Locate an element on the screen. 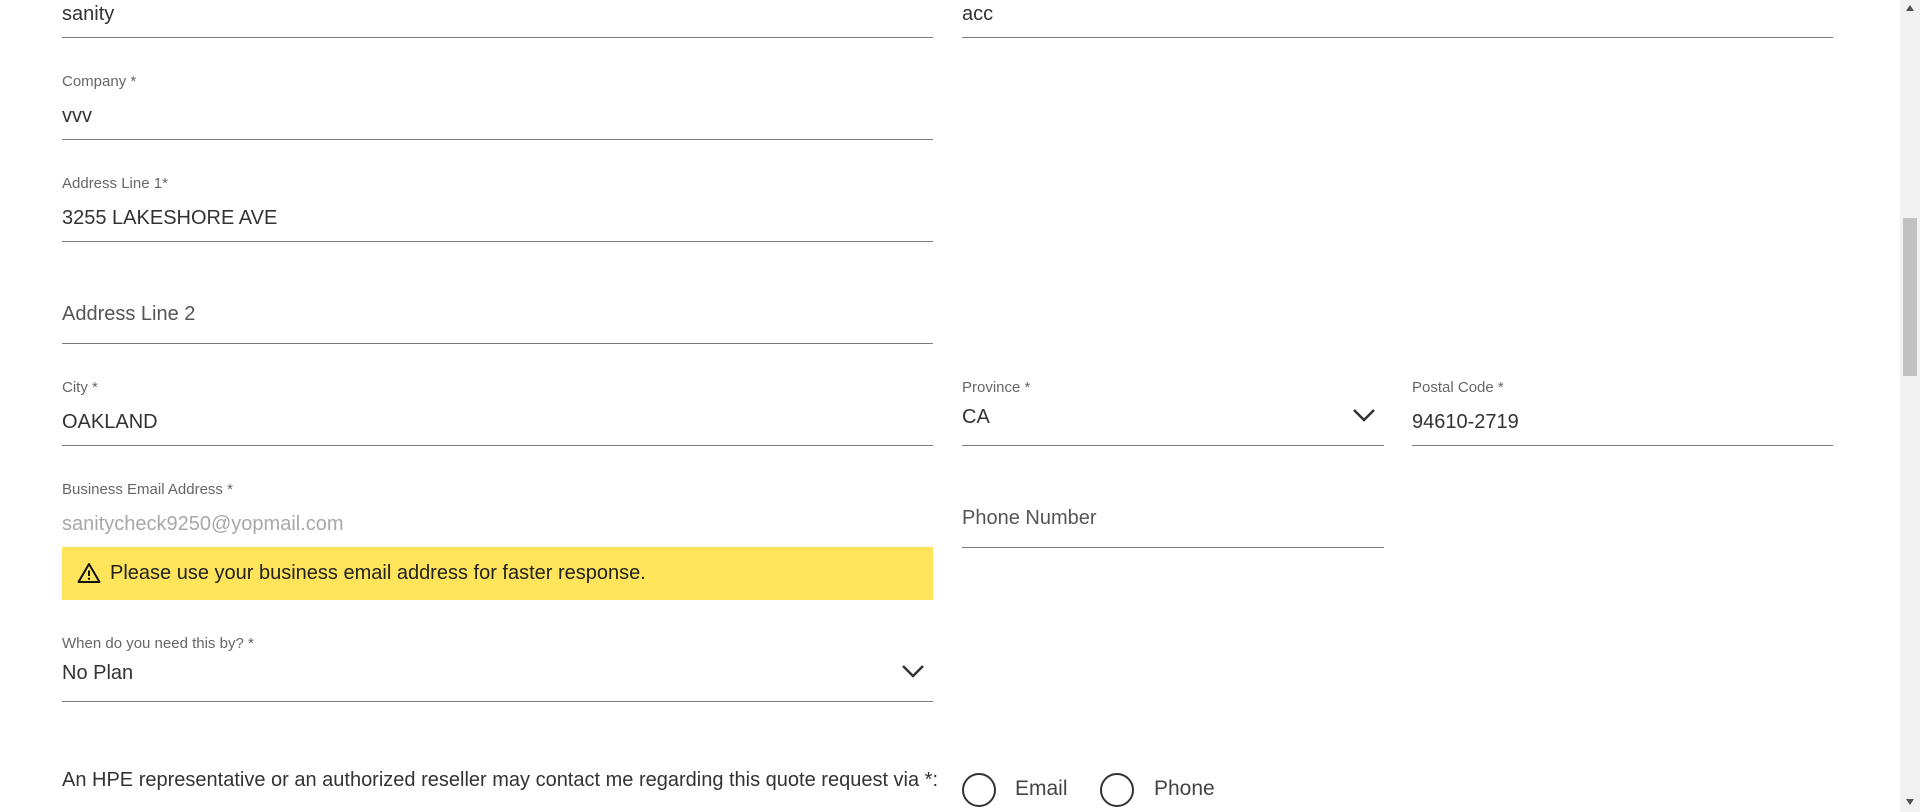 The width and height of the screenshot is (1920, 812). phone-number-placeholder: Phone Number is located at coordinates (1029, 518).